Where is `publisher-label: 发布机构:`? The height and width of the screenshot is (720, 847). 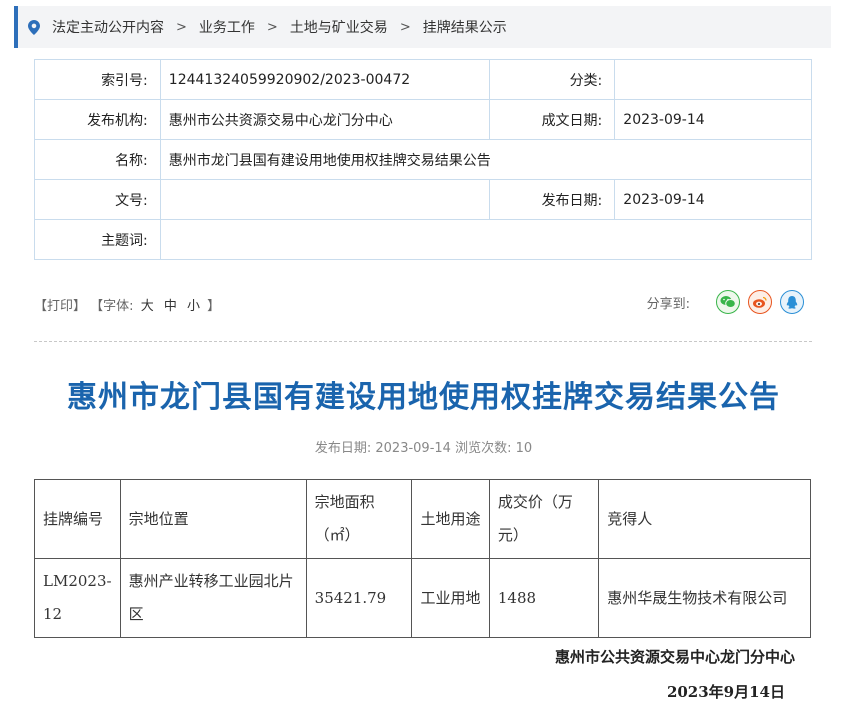 publisher-label: 发布机构: is located at coordinates (97, 119).